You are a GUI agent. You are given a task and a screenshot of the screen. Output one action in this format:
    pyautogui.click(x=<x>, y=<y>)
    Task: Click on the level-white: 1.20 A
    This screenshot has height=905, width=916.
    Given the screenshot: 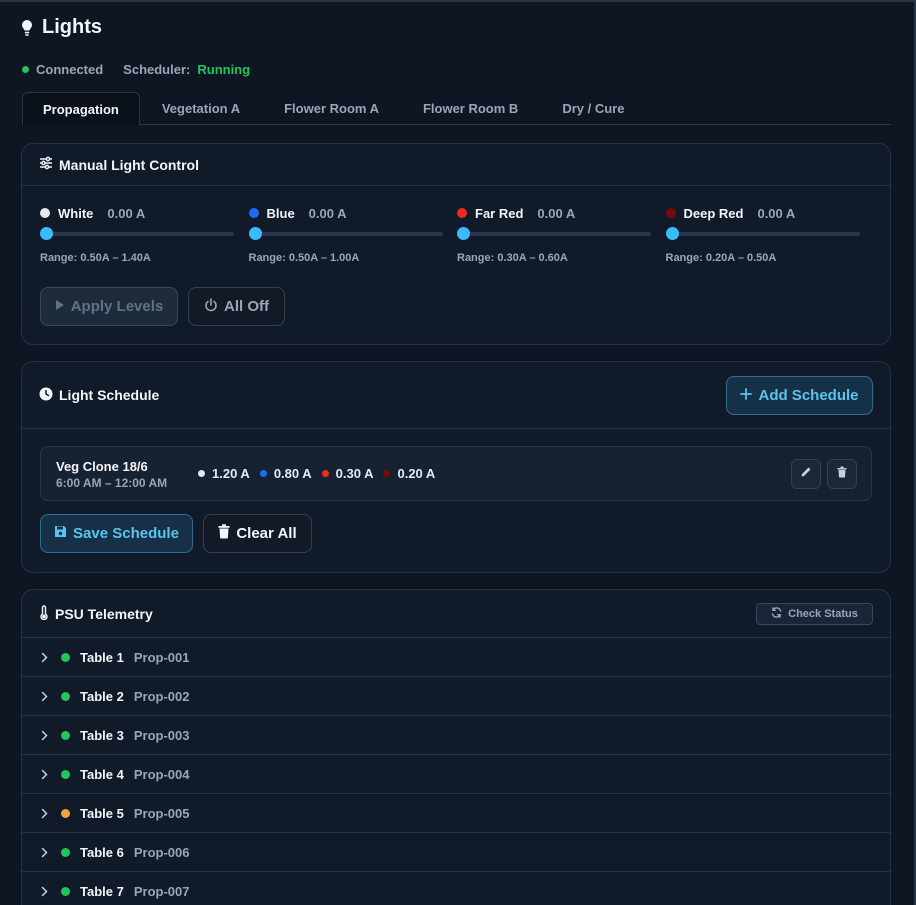 What is the action you would take?
    pyautogui.click(x=224, y=473)
    